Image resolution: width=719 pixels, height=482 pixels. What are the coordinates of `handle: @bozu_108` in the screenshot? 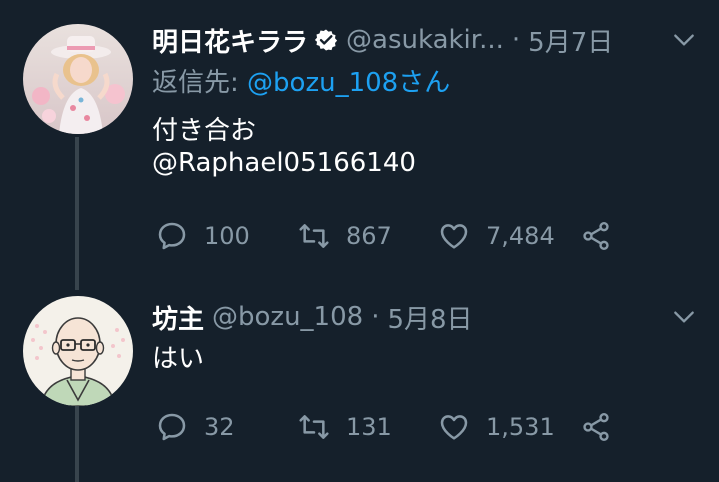 It's located at (287, 317).